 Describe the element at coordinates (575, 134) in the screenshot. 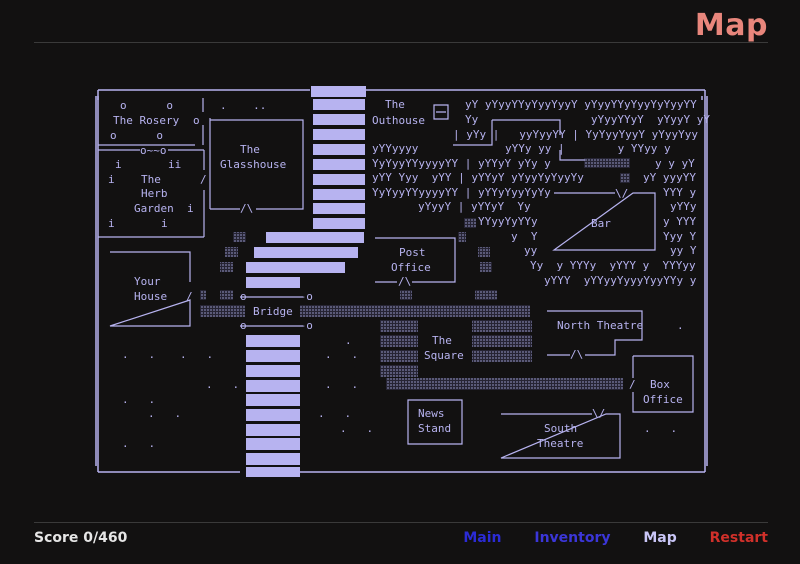

I see `ascii-text: | yYy | yyYyyYY | YyYyyYyyY yYyyYyy` at that location.